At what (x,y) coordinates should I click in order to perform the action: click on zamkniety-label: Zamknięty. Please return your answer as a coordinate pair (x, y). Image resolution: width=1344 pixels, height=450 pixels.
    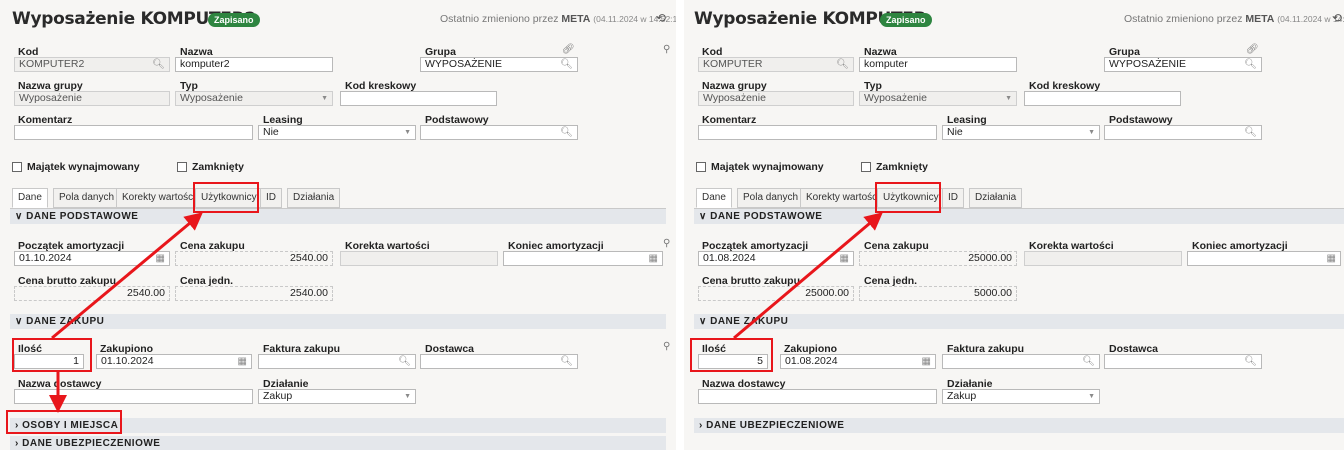
    Looking at the image, I should click on (902, 167).